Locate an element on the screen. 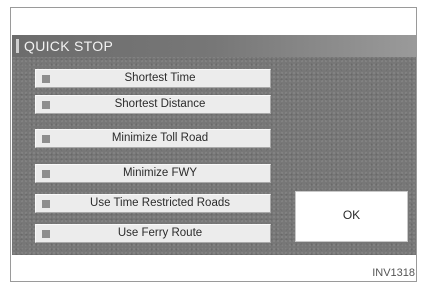 The width and height of the screenshot is (423, 287). option-label: Shortest Time is located at coordinates (160, 78).